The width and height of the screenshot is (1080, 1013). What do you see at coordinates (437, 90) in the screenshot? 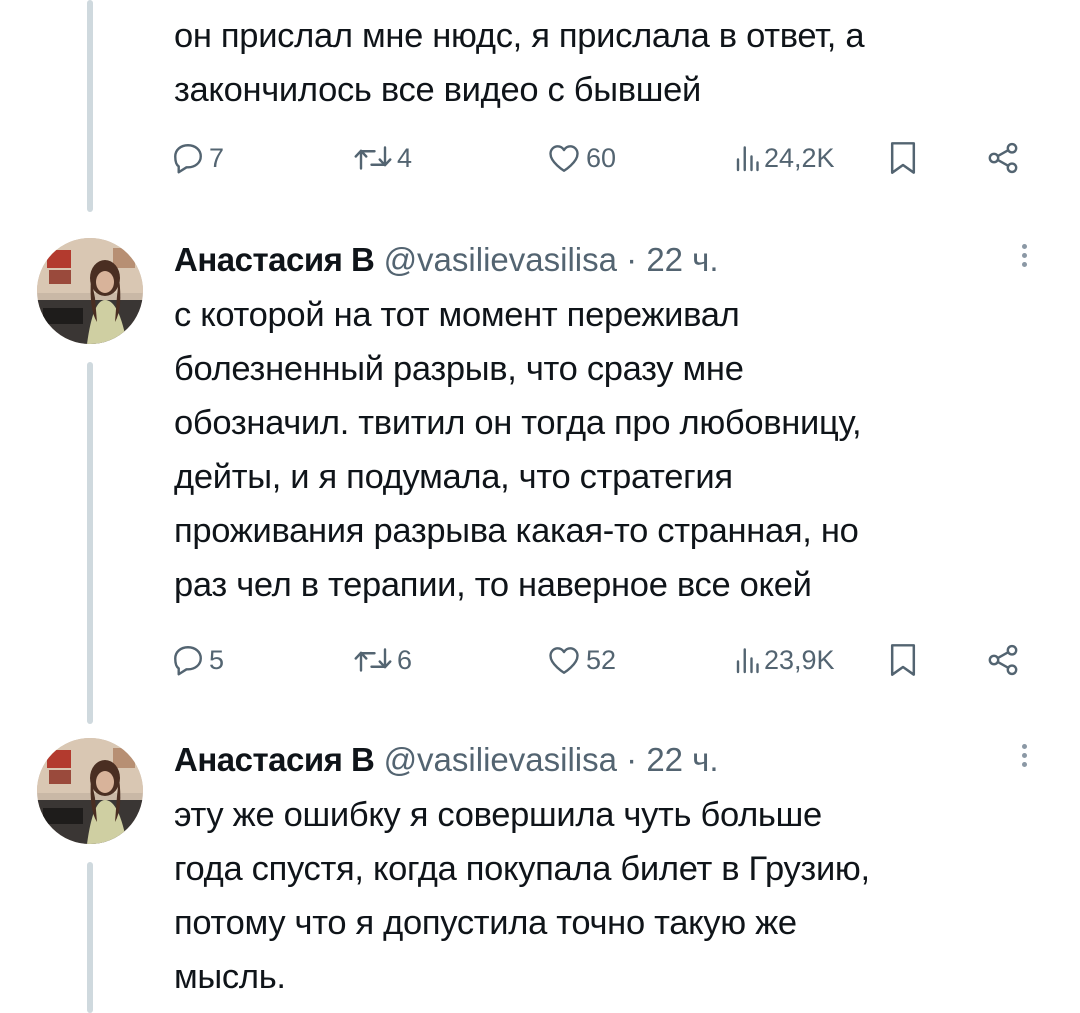
I see `tweet-text-line: закончилось все видео с бывшей` at bounding box center [437, 90].